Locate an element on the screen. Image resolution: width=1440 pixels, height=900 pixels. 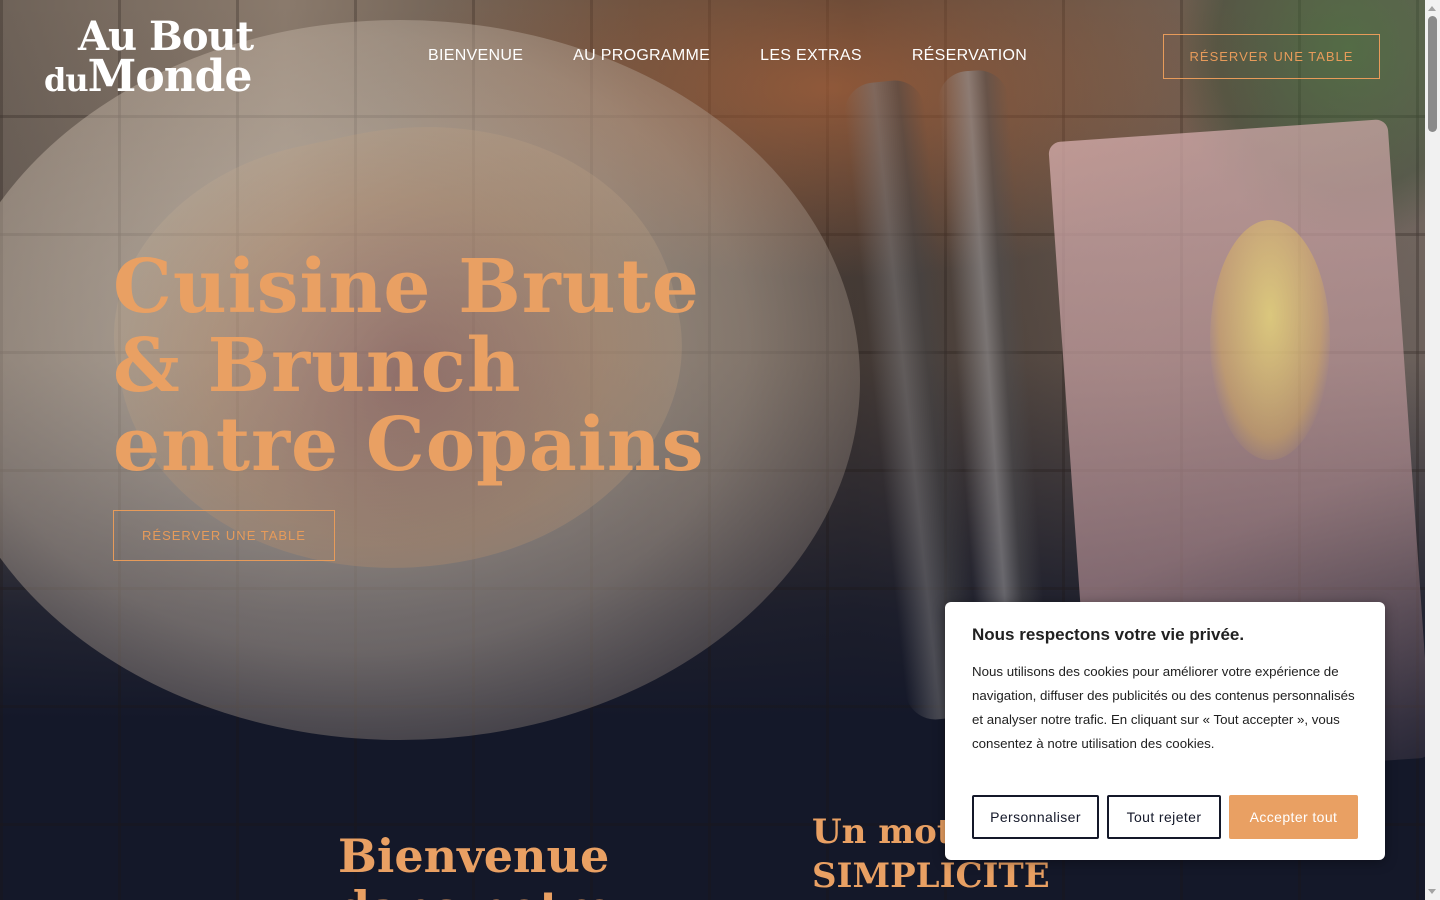
logo-line-2: duMonde is located at coordinates (148, 78).